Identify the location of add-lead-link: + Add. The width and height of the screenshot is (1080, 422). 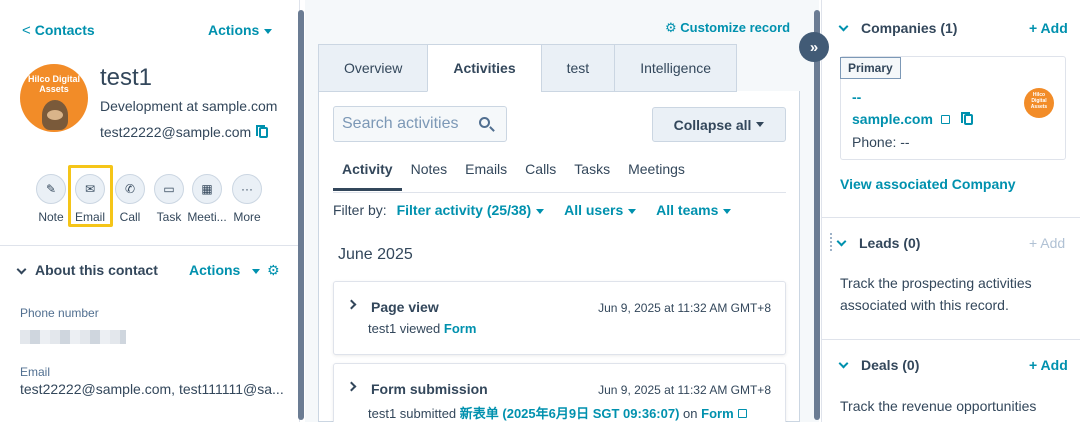
(1047, 243).